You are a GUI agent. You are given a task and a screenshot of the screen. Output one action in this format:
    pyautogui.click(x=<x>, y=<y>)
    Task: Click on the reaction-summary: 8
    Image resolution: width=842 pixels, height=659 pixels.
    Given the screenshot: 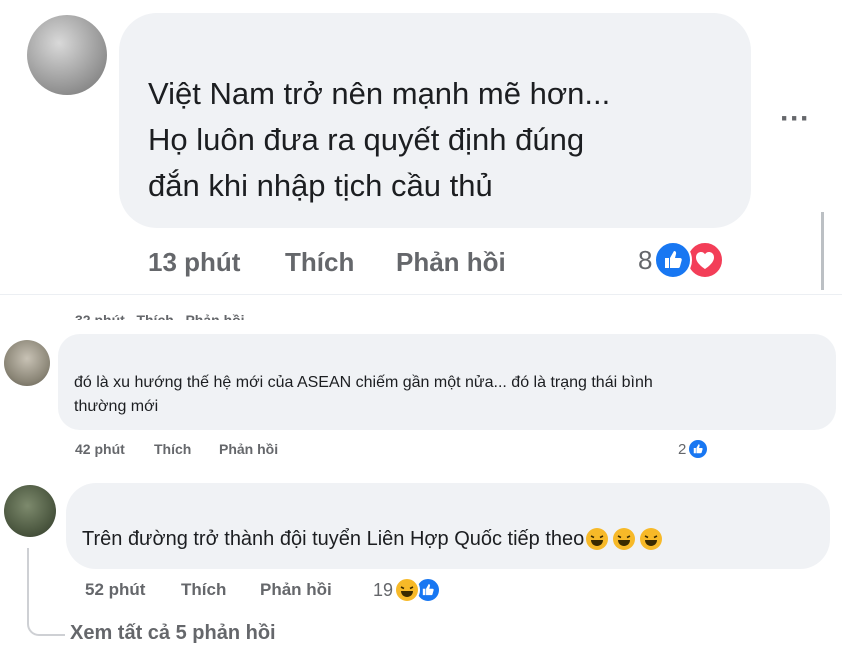 What is the action you would take?
    pyautogui.click(x=681, y=260)
    